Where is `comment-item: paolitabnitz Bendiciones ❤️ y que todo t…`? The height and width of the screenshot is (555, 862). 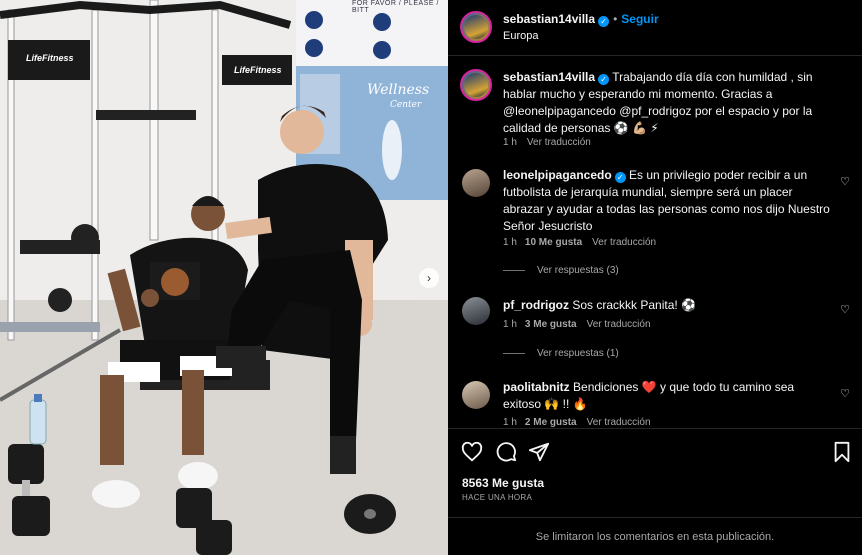
comment-item: paolitabnitz Bendiciones ❤️ y que todo t… is located at coordinates (655, 403).